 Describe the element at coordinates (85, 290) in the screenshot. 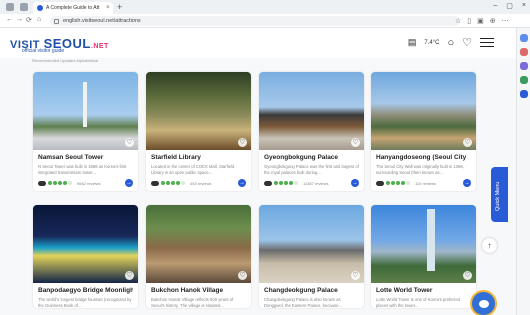

I see `attraction-title: Banpodaegyo Bridge Moonligh` at that location.